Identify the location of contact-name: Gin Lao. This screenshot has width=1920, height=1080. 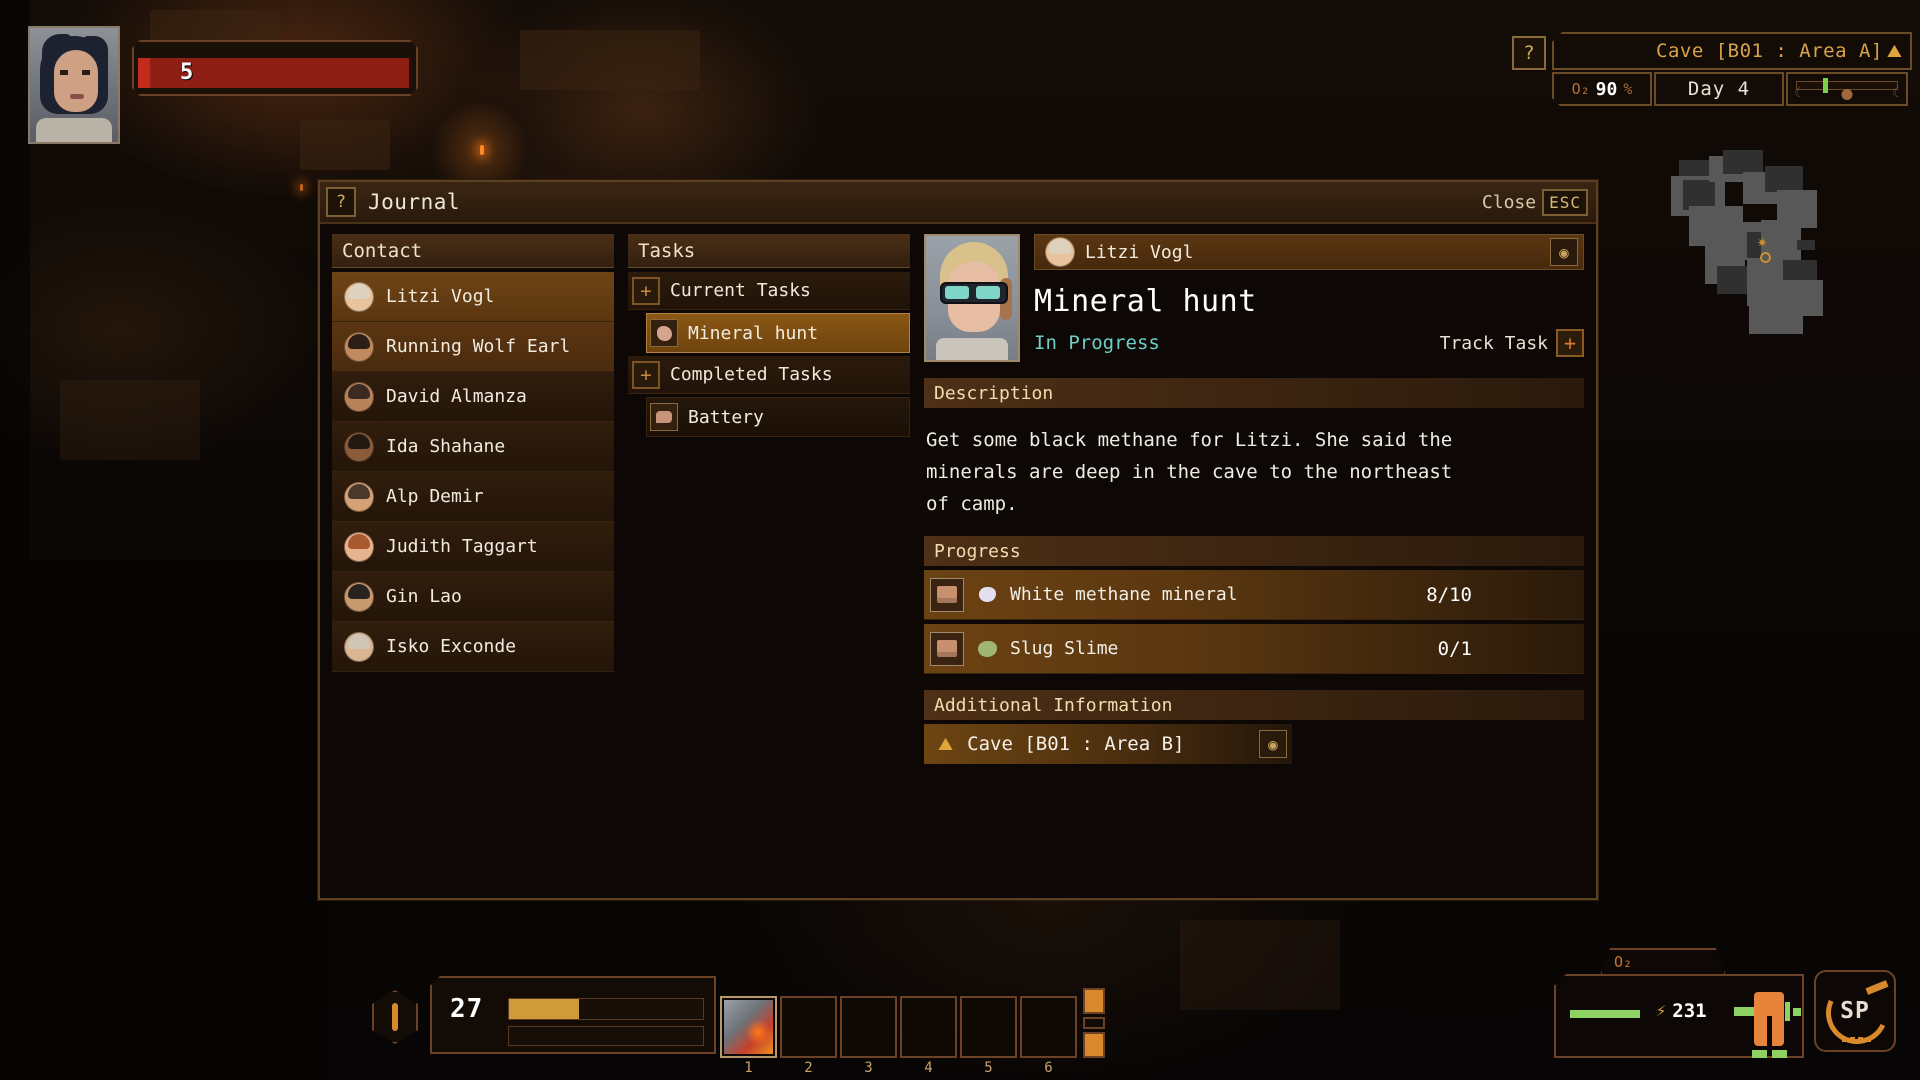
(424, 596).